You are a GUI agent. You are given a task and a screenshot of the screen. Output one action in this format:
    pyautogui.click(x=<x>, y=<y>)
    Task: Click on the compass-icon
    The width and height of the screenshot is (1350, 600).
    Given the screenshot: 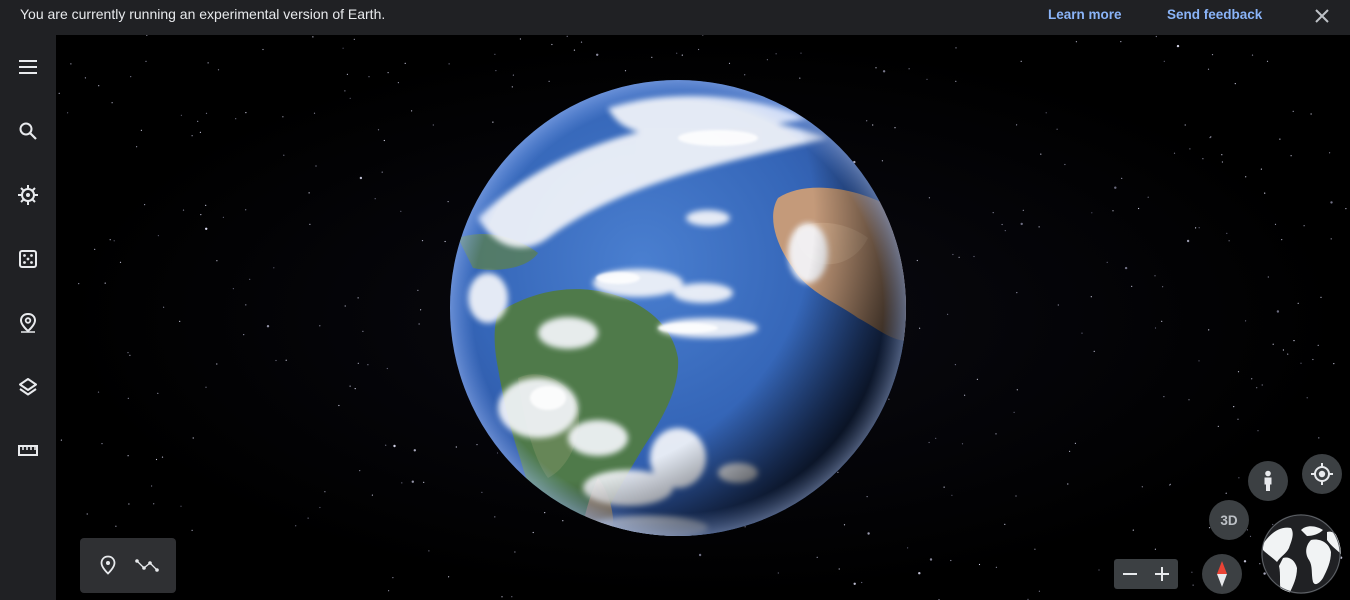 What is the action you would take?
    pyautogui.click(x=1222, y=574)
    